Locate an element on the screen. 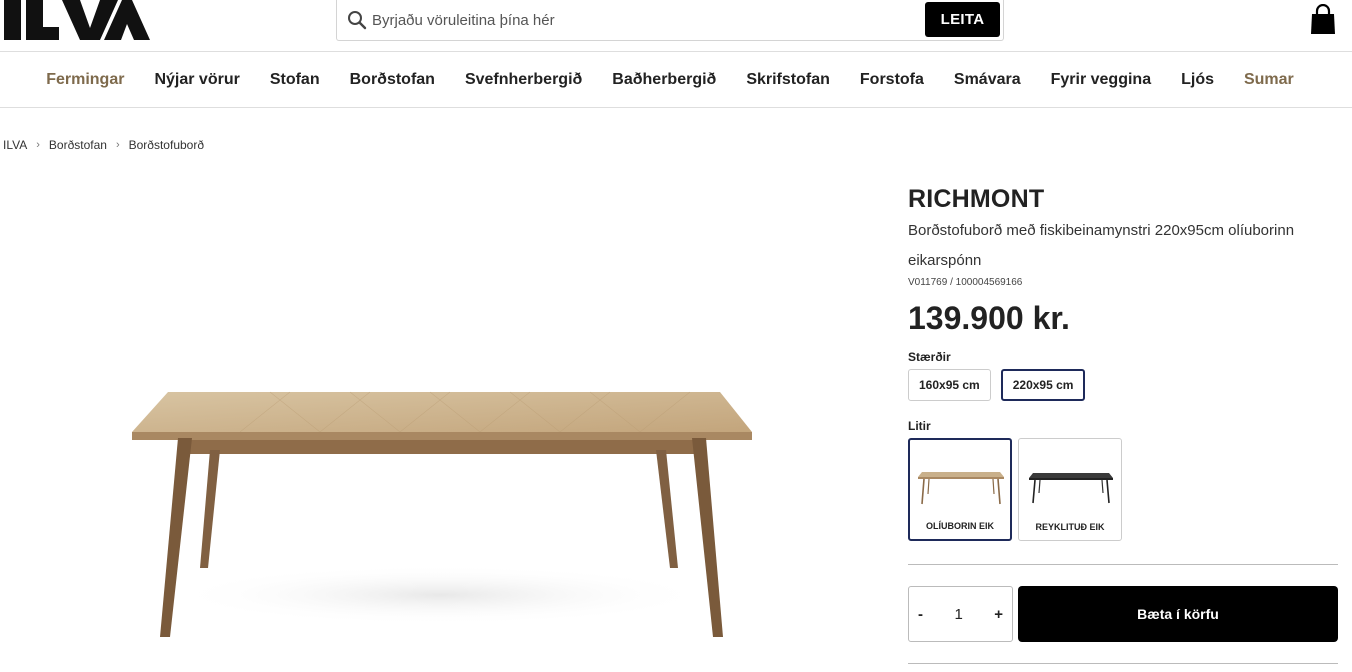  sizes-label: Stærðir is located at coordinates (929, 357).